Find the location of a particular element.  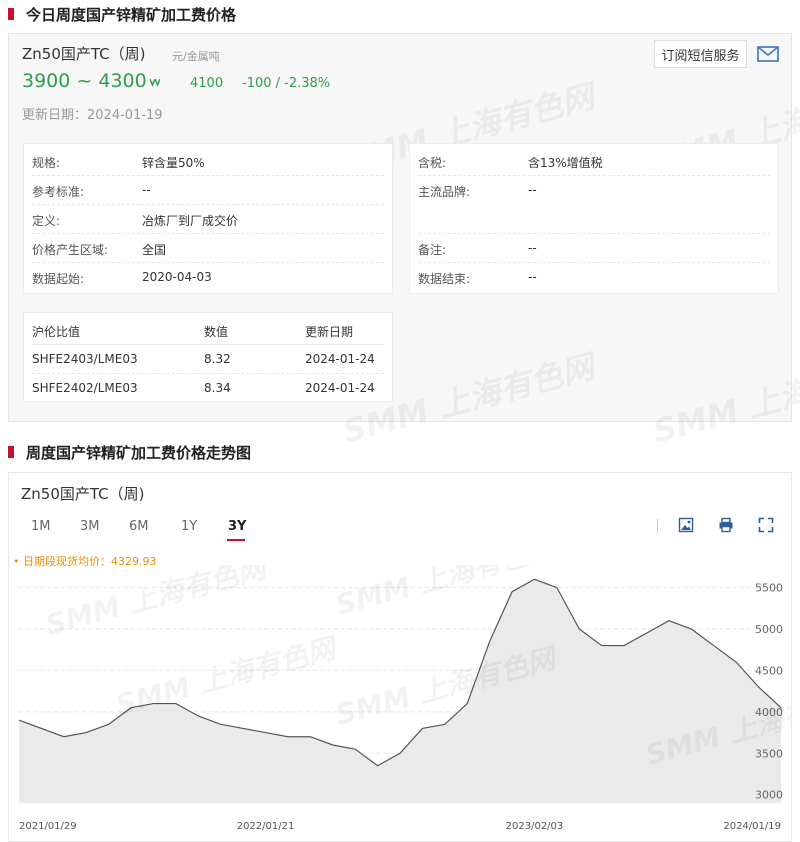

y-tick-label: 5000 is located at coordinates (769, 629).